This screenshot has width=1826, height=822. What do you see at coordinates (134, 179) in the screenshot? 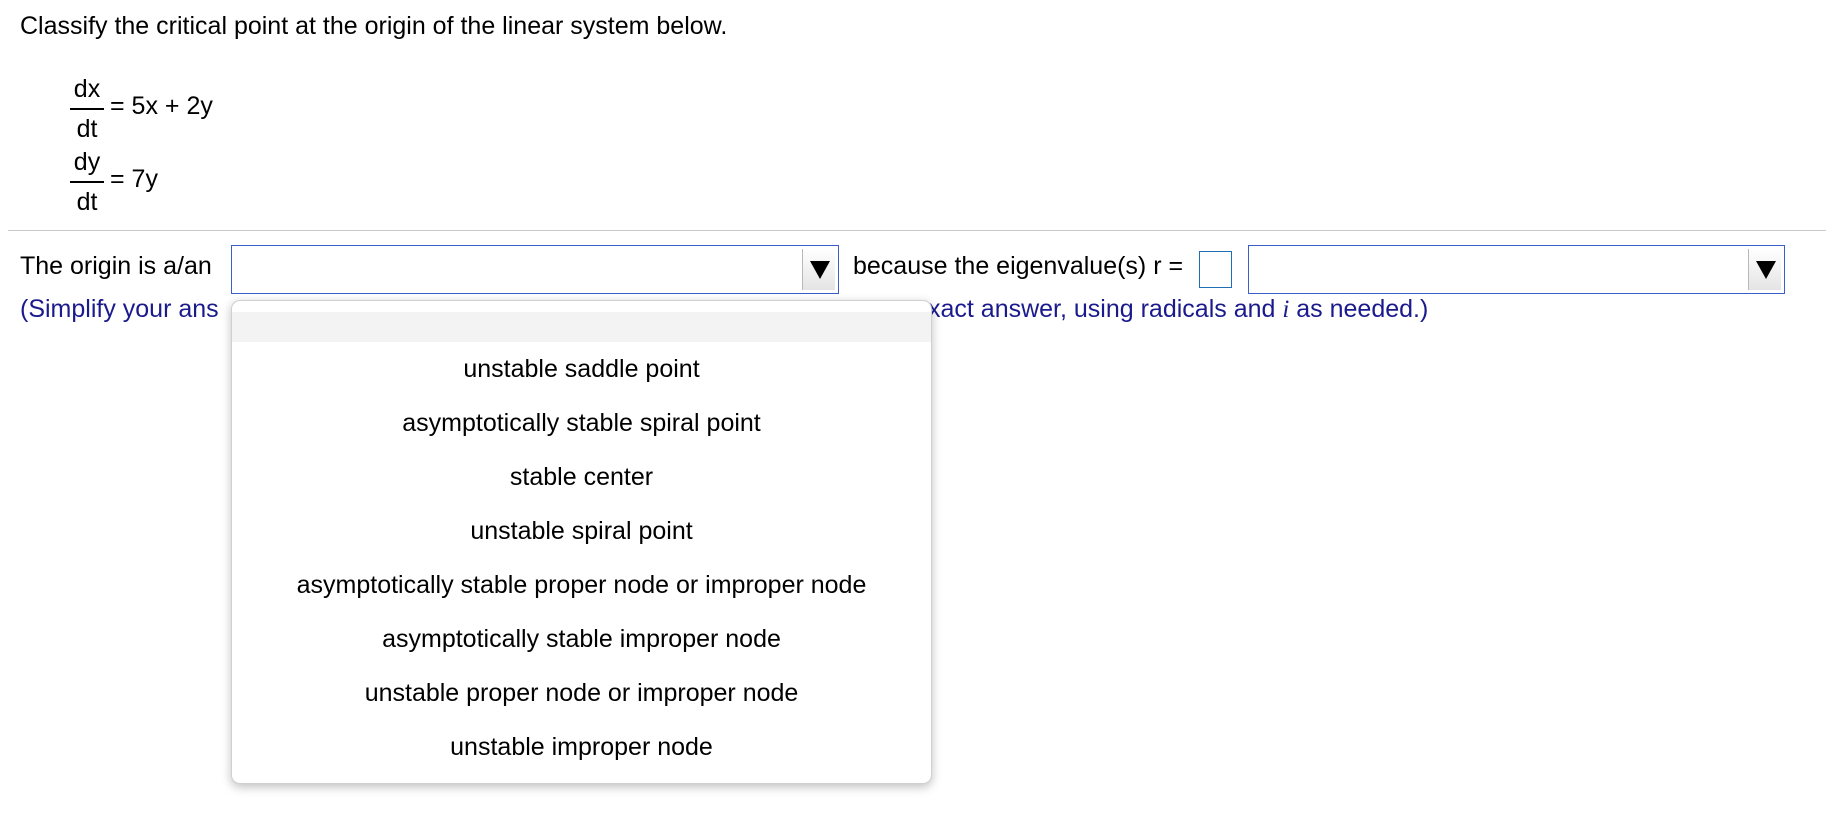
I see `equation-rhs: = 7y` at bounding box center [134, 179].